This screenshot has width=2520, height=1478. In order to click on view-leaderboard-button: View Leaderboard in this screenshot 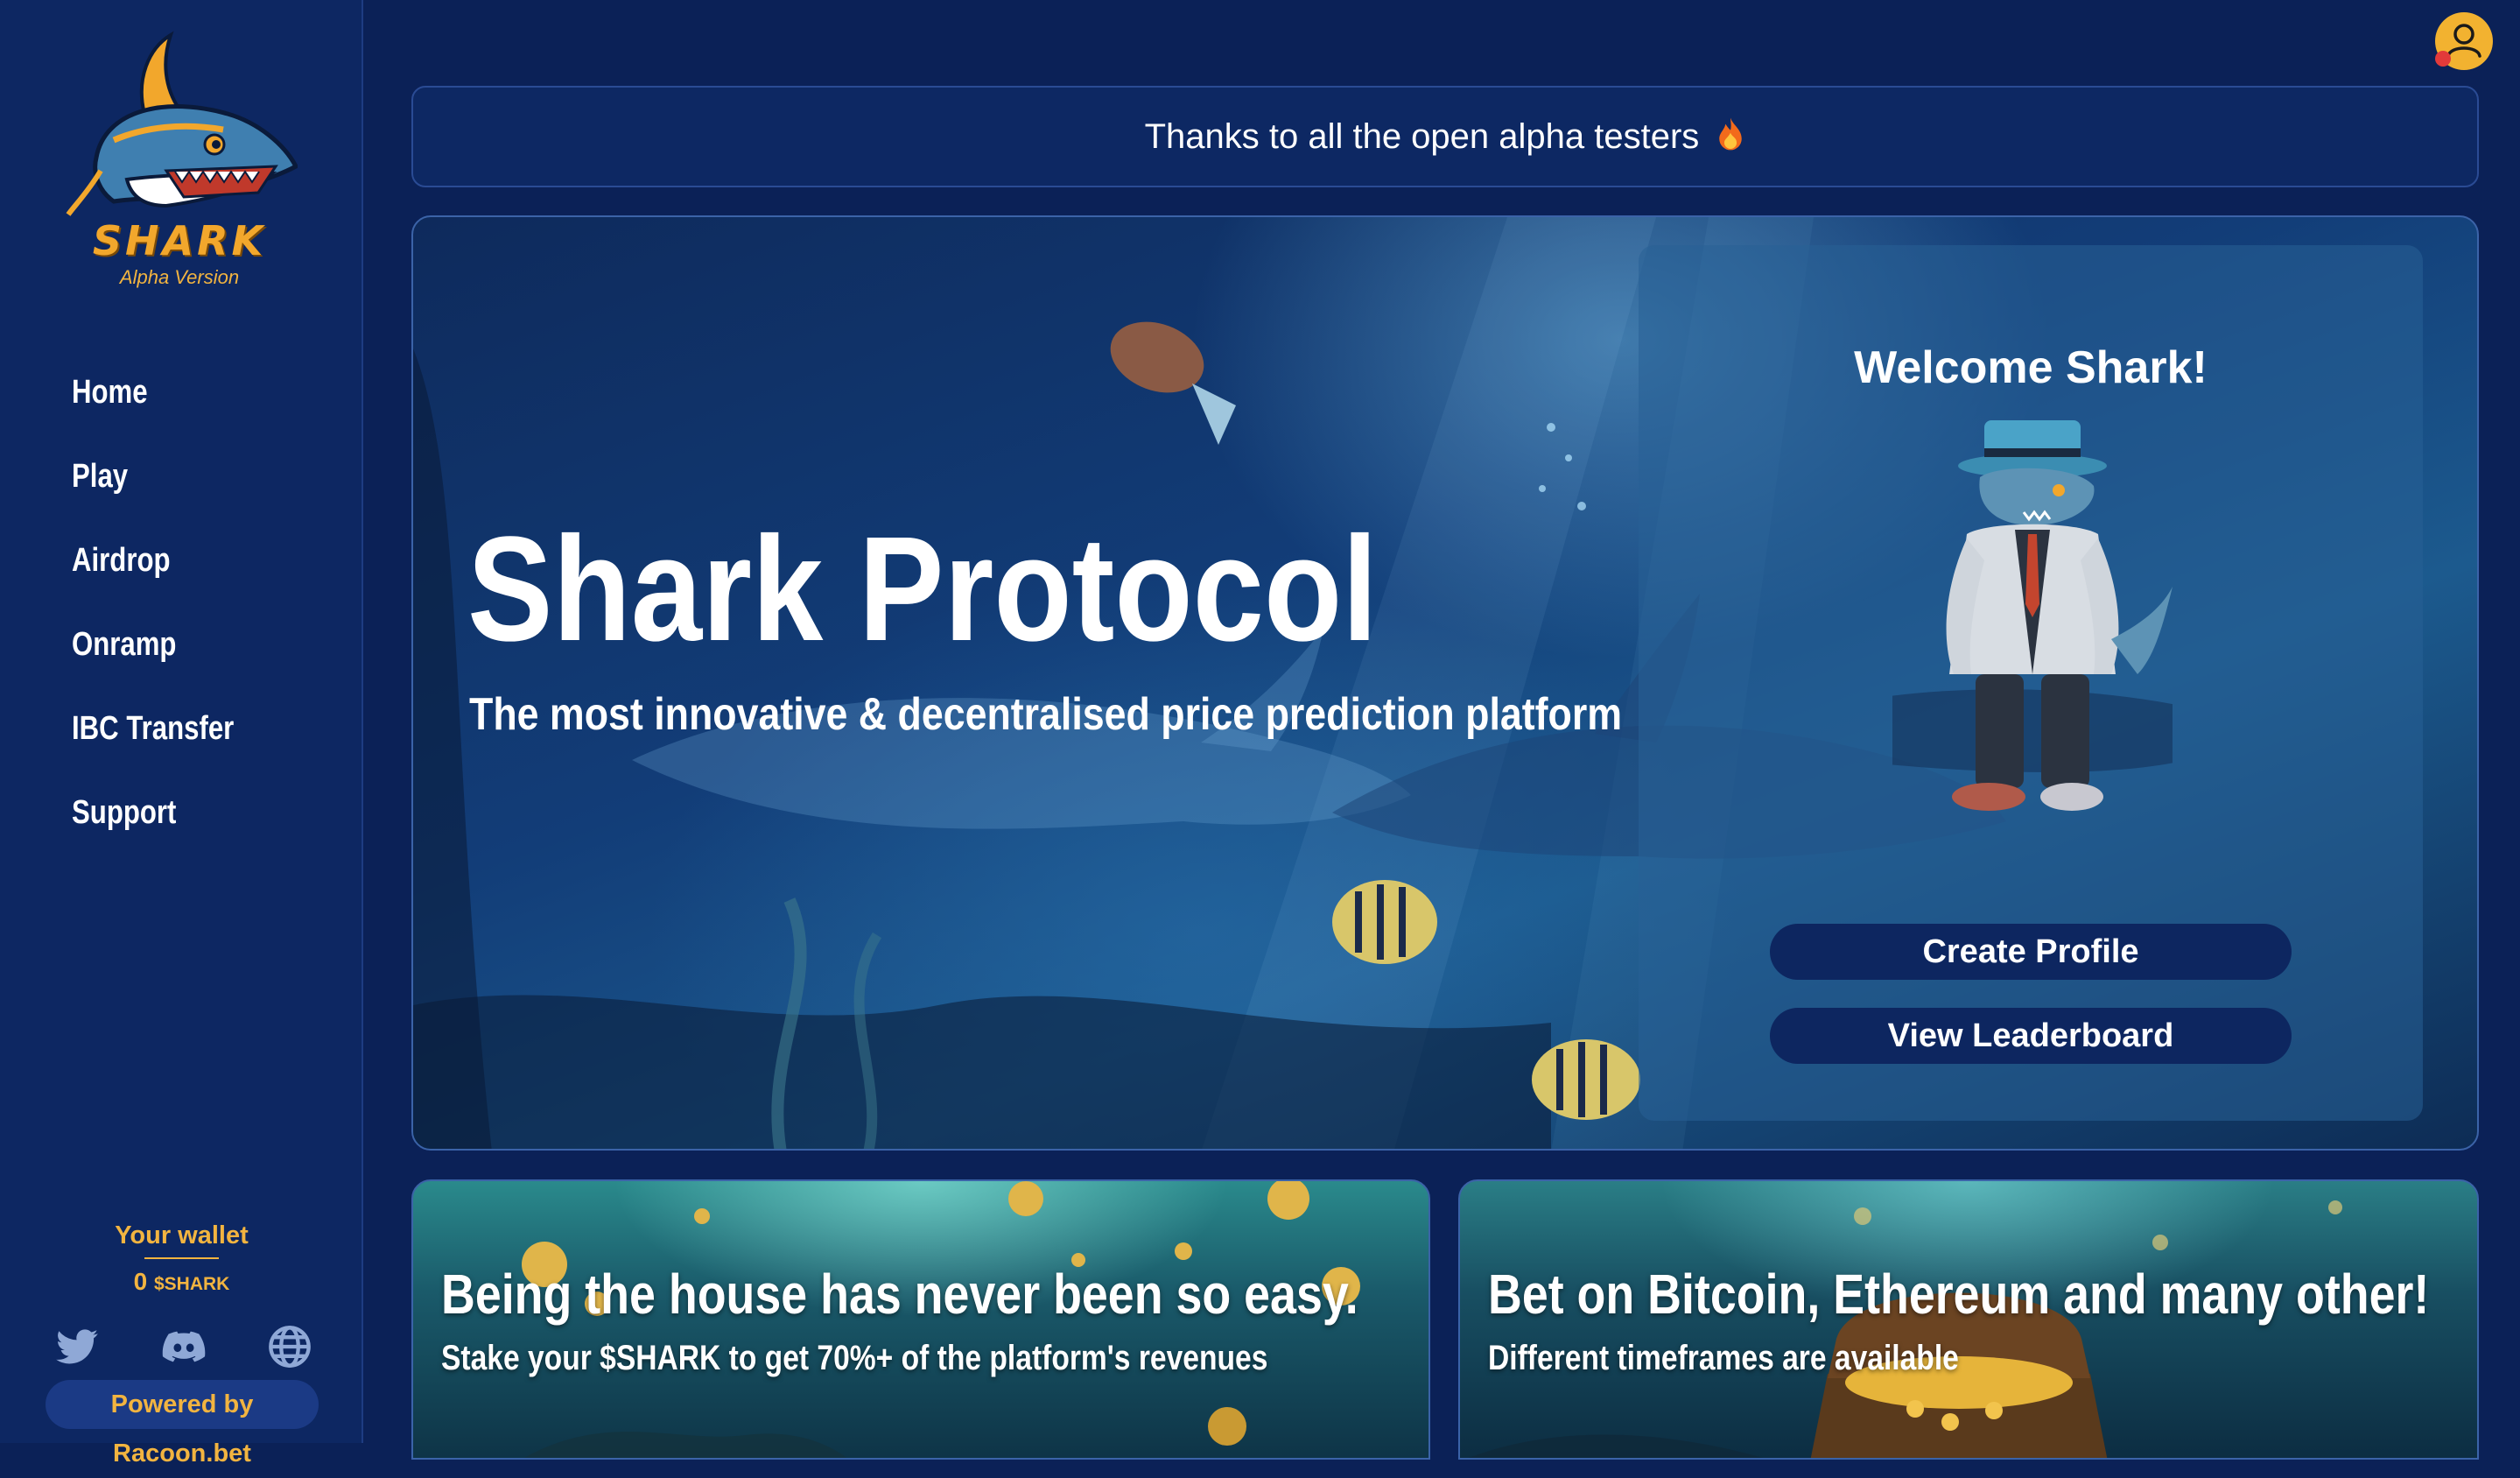, I will do `click(2031, 1036)`.